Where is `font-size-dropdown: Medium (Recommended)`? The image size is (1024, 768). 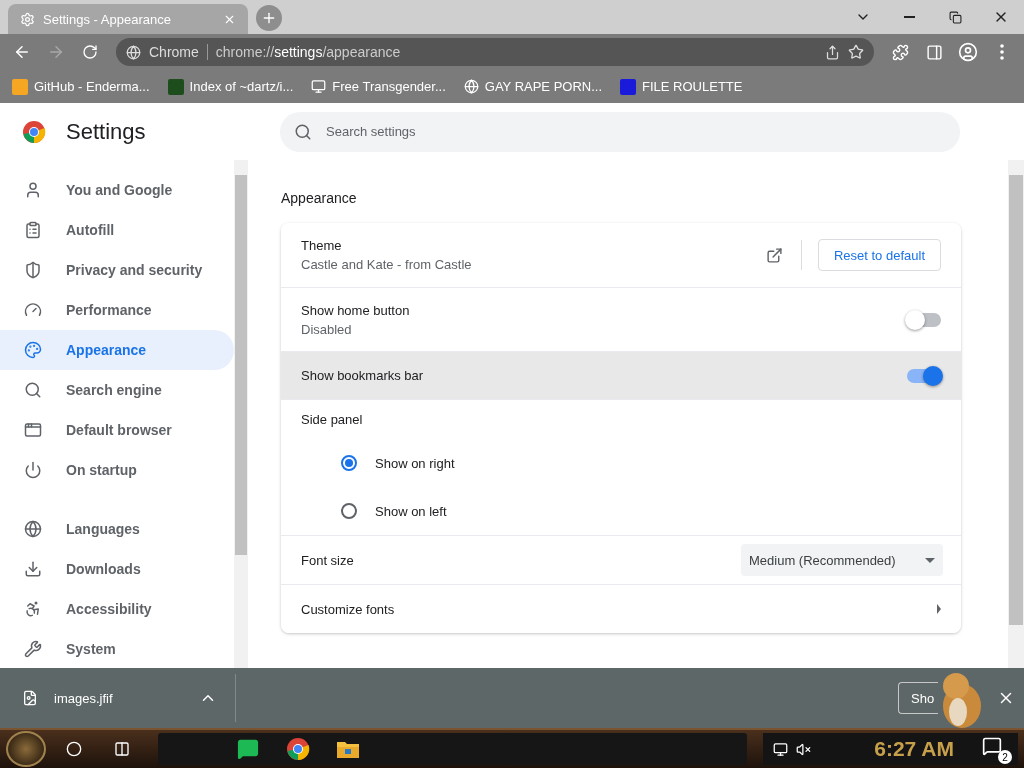
font-size-dropdown: Medium (Recommended) is located at coordinates (842, 560).